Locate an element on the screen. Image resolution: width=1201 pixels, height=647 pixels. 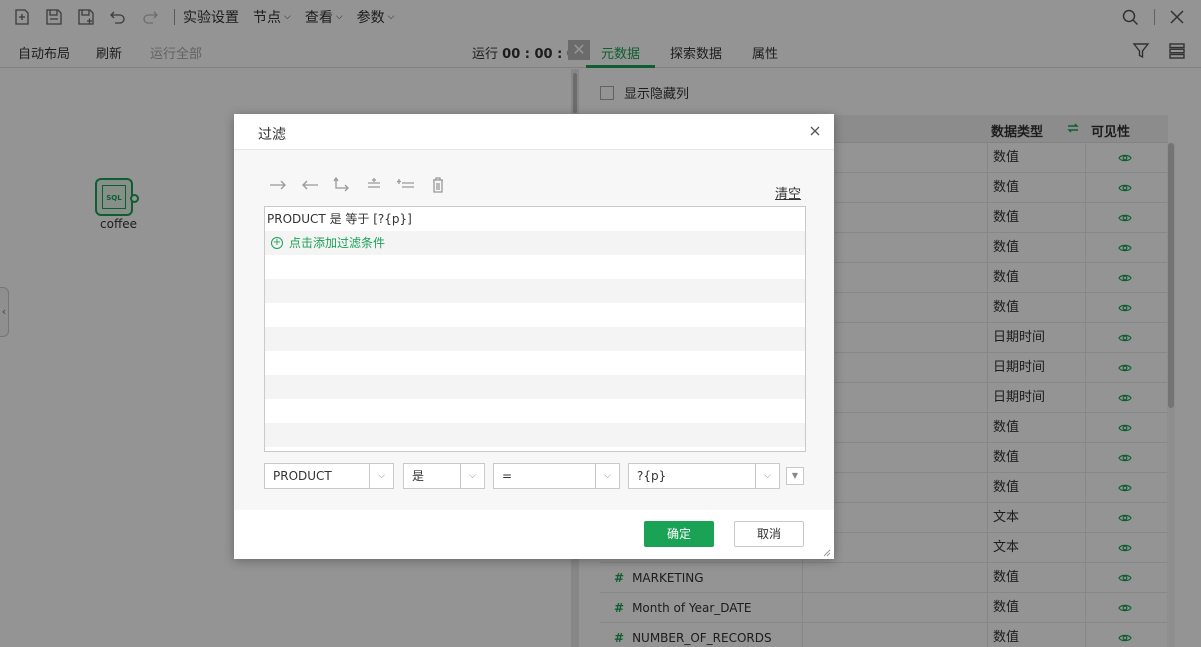
dialog-header: 过滤 is located at coordinates (534, 132).